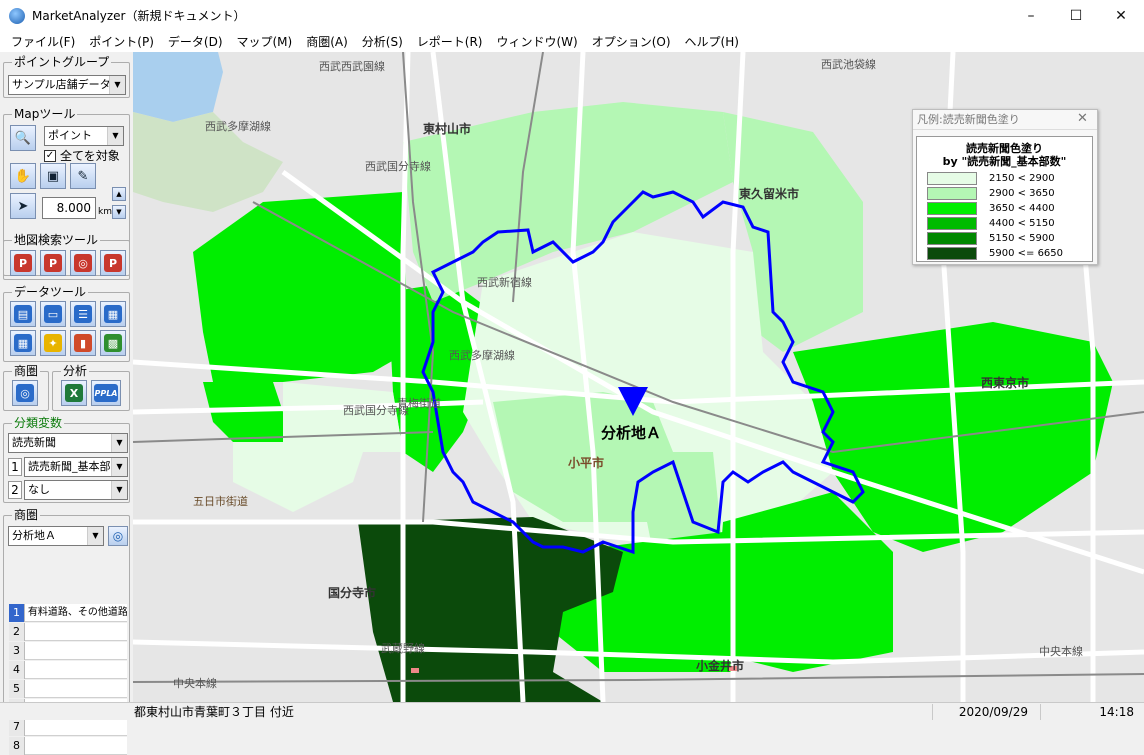 This screenshot has height=755, width=1144. I want to click on legend-class-label: 2900 < 3650, so click(1022, 193).